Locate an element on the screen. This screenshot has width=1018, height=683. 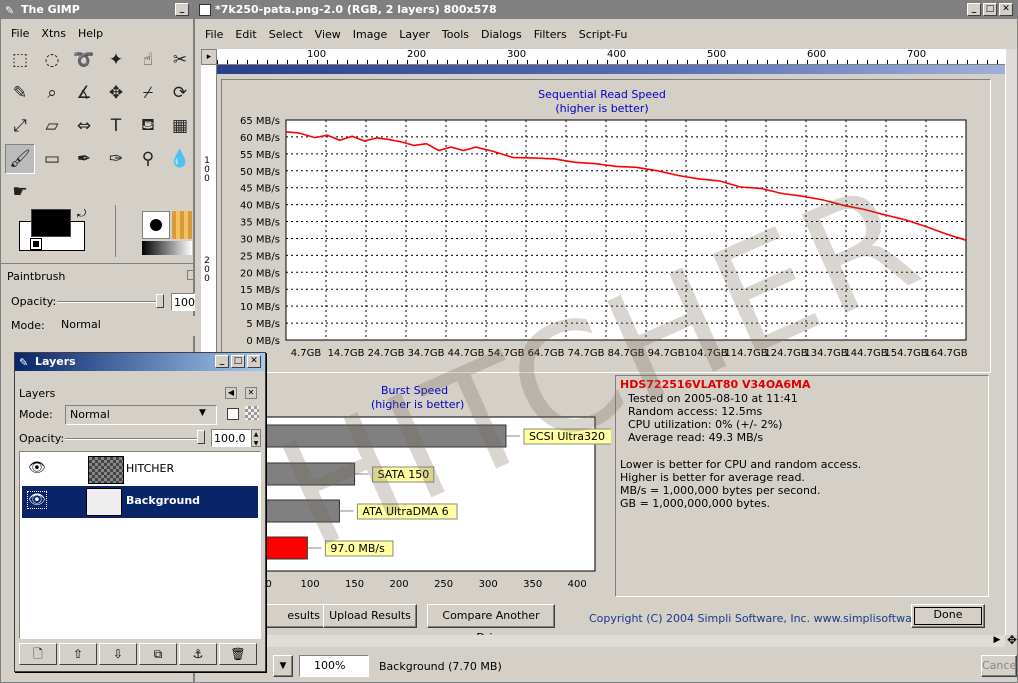
image-menu-image: Image is located at coordinates (370, 34).